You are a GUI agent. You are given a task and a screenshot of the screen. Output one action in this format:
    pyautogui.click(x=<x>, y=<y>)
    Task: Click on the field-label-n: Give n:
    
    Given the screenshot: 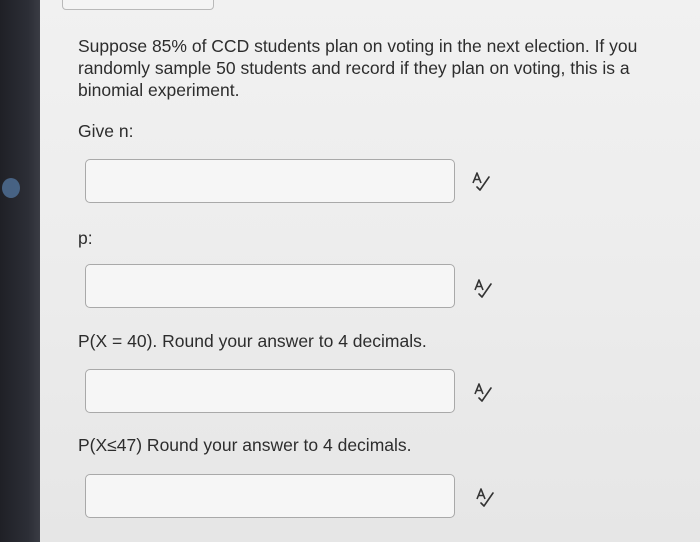 What is the action you would take?
    pyautogui.click(x=106, y=131)
    